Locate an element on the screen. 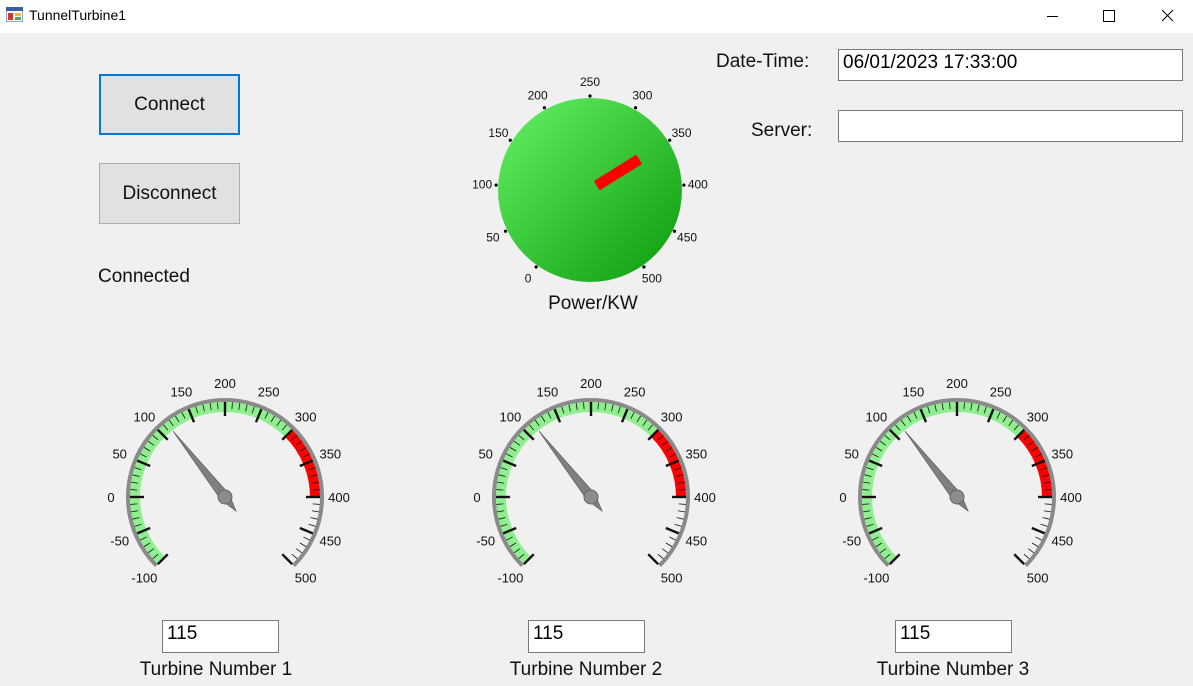  turbine-gauge-1: -100 -50 0 50 100 150 200 250 300 350 400 450 500 is located at coordinates (228, 481).